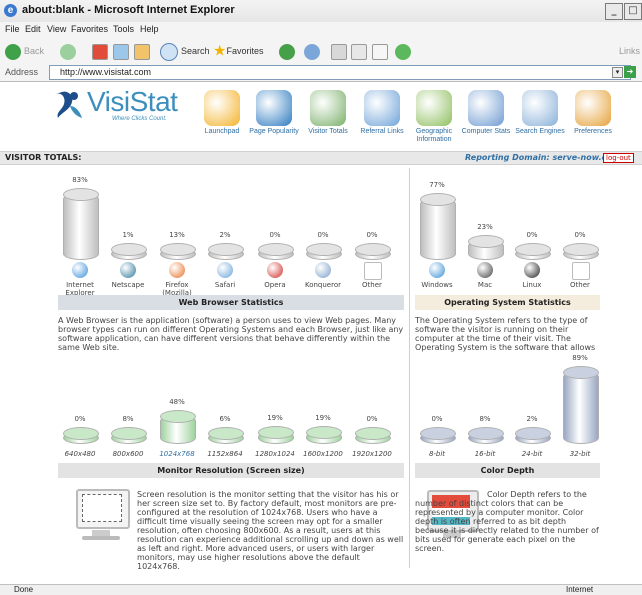  I want to click on print-button, so click(359, 51).